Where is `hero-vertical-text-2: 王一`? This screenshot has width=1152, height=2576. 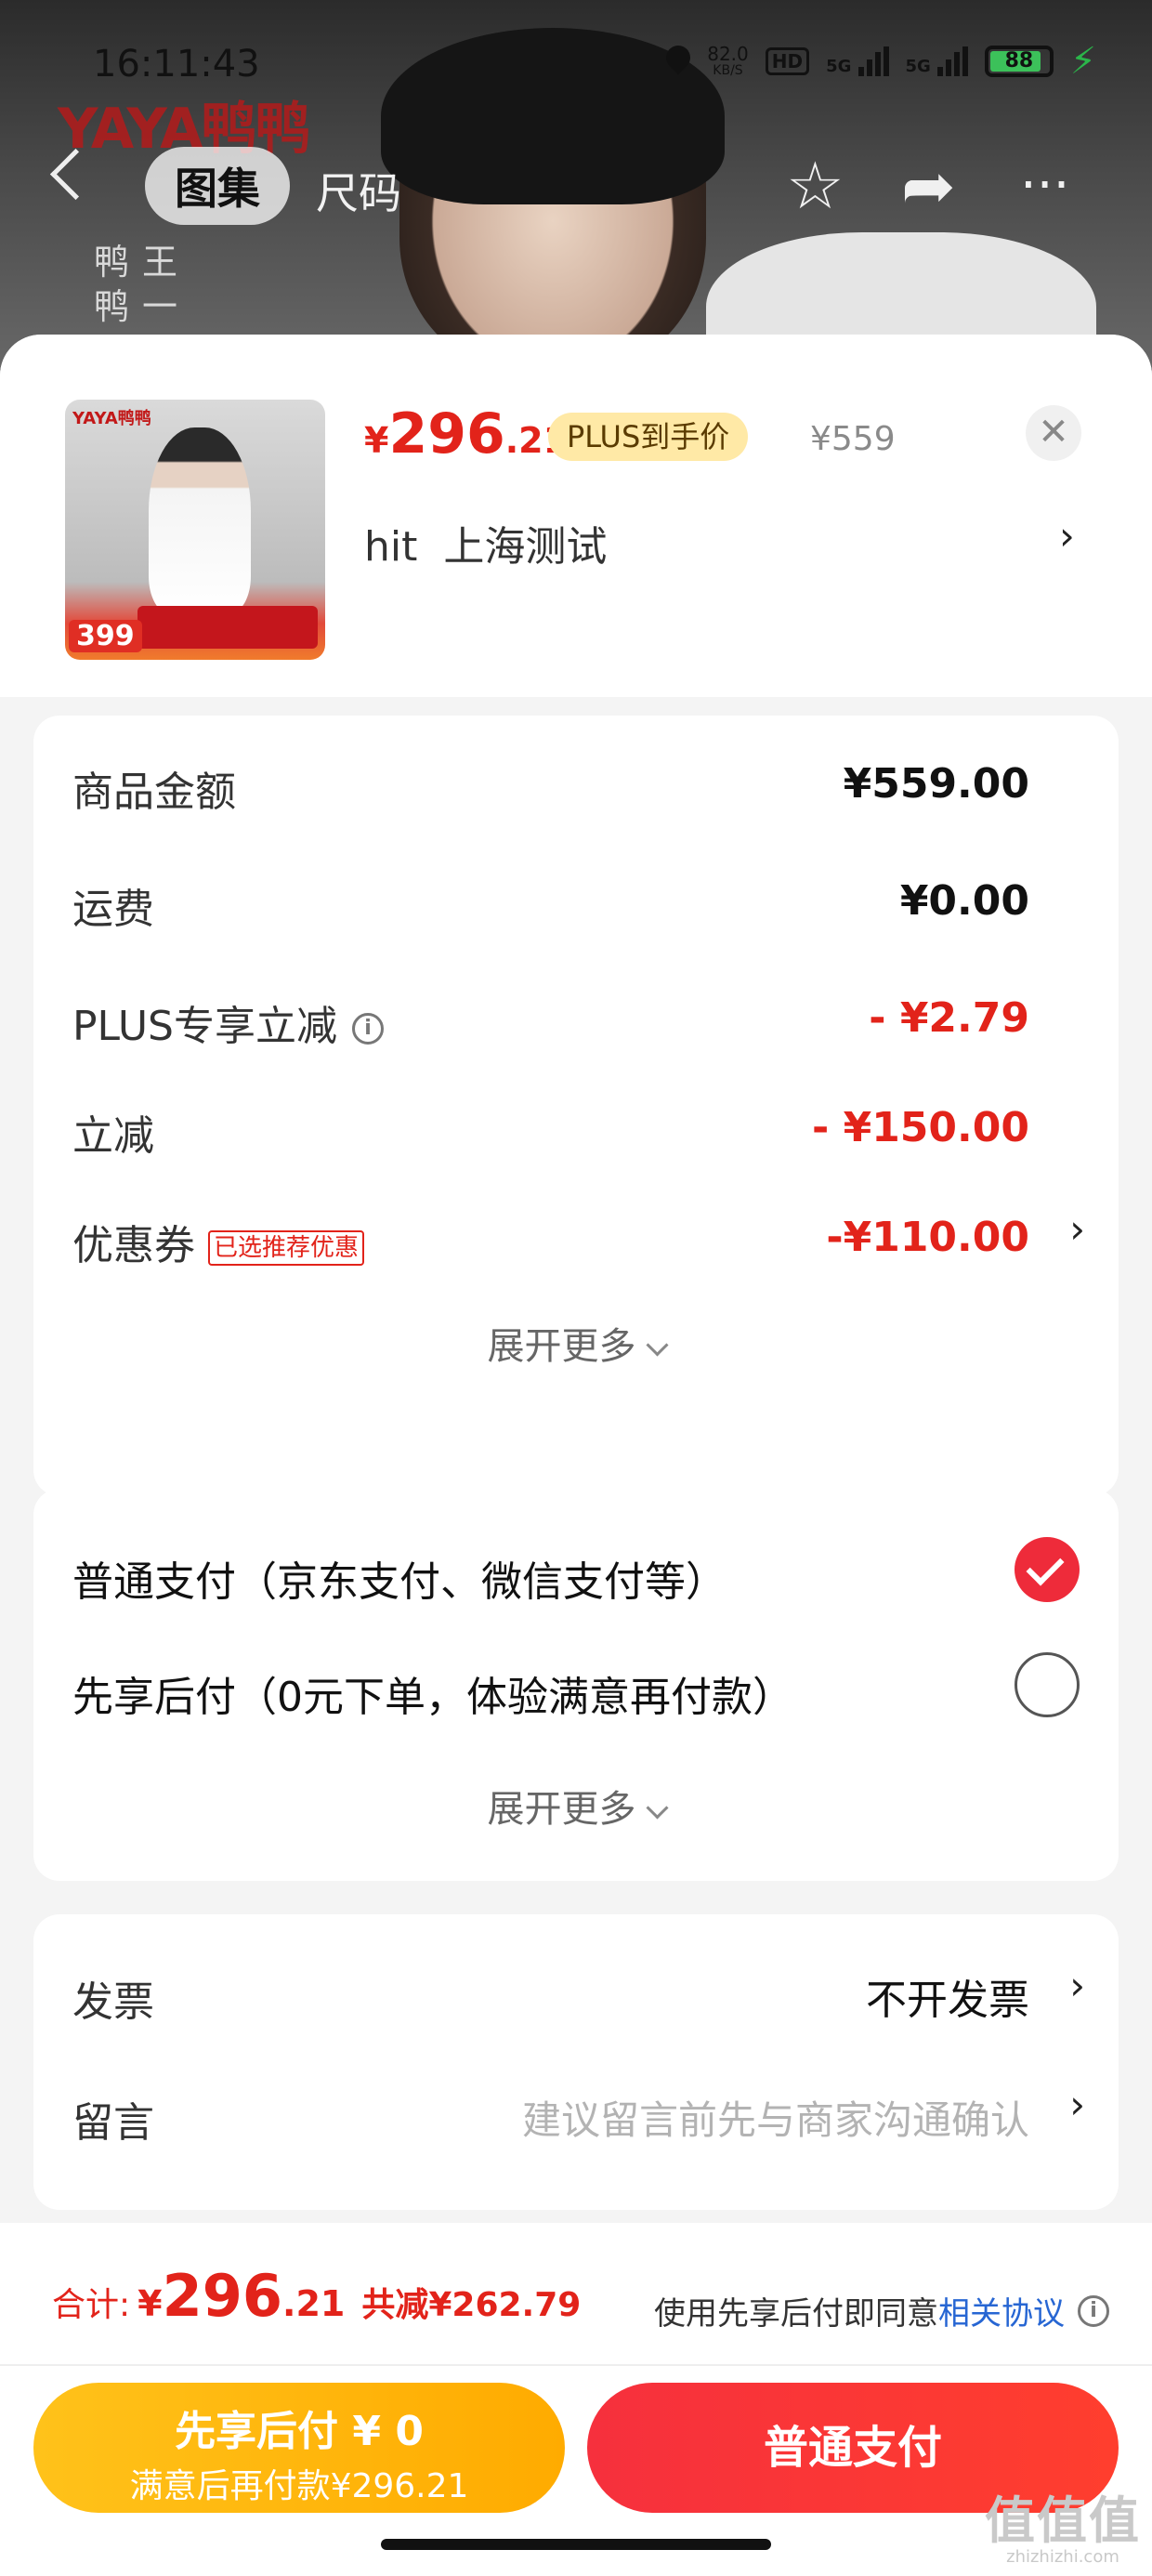 hero-vertical-text-2: 王一 is located at coordinates (159, 284).